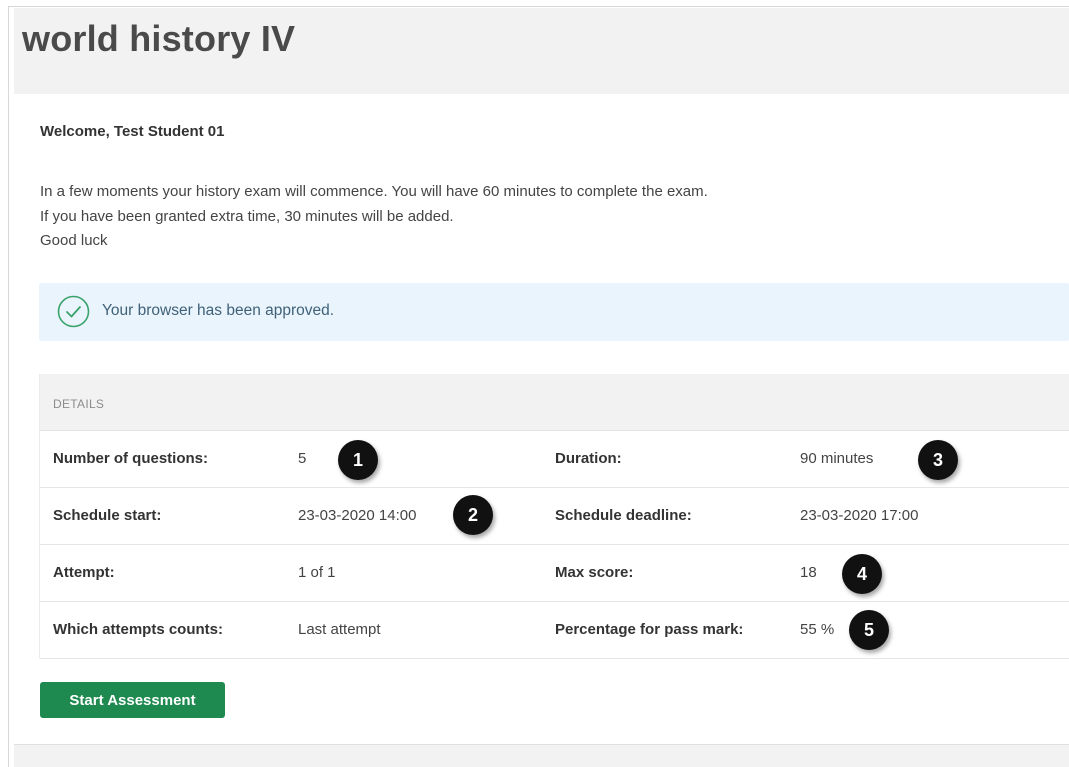 This screenshot has width=1069, height=767. Describe the element at coordinates (859, 515) in the screenshot. I see `detail-value: 23-03-2020 17:00` at that location.